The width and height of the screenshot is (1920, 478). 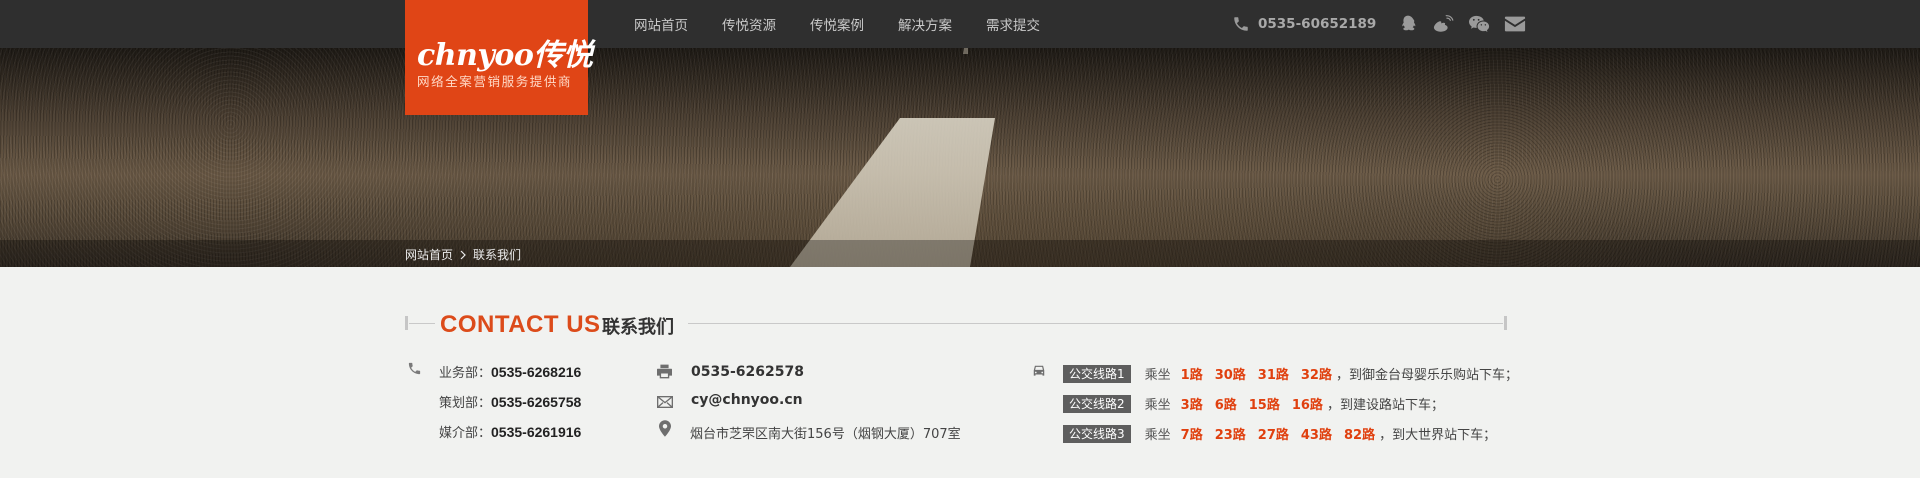 I want to click on nav-item-cases: 传悦案例, so click(x=837, y=24).